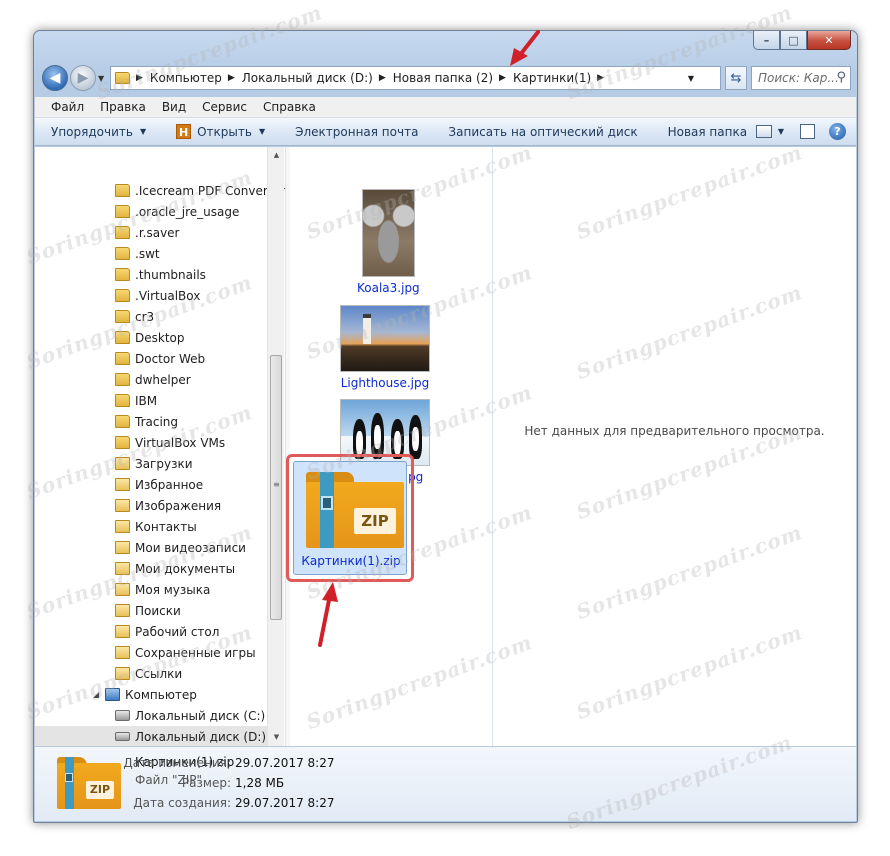 The image size is (890, 856). What do you see at coordinates (151, 316) in the screenshot?
I see `nav-item: cr3` at bounding box center [151, 316].